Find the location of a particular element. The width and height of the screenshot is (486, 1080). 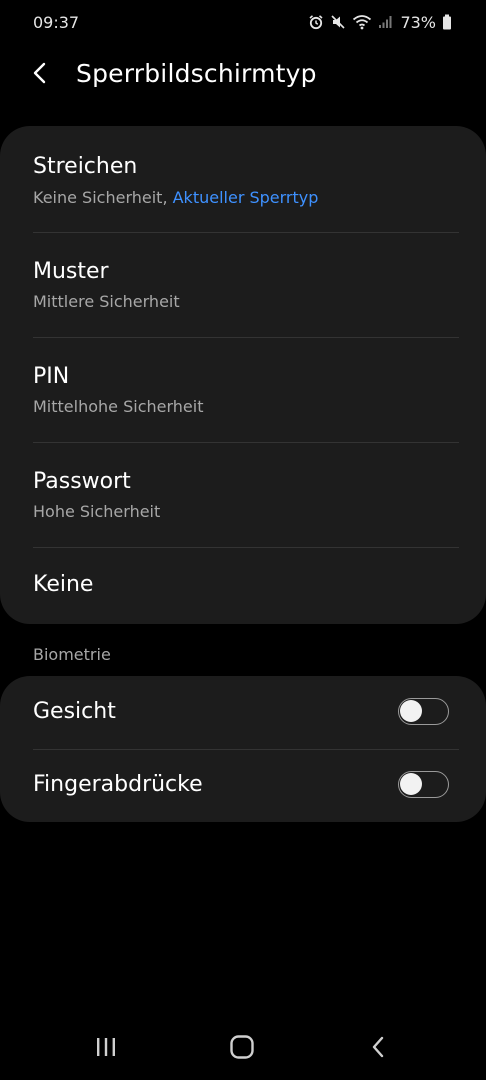

biometrics-list: Gesicht Fingerabdrücke is located at coordinates (243, 749).